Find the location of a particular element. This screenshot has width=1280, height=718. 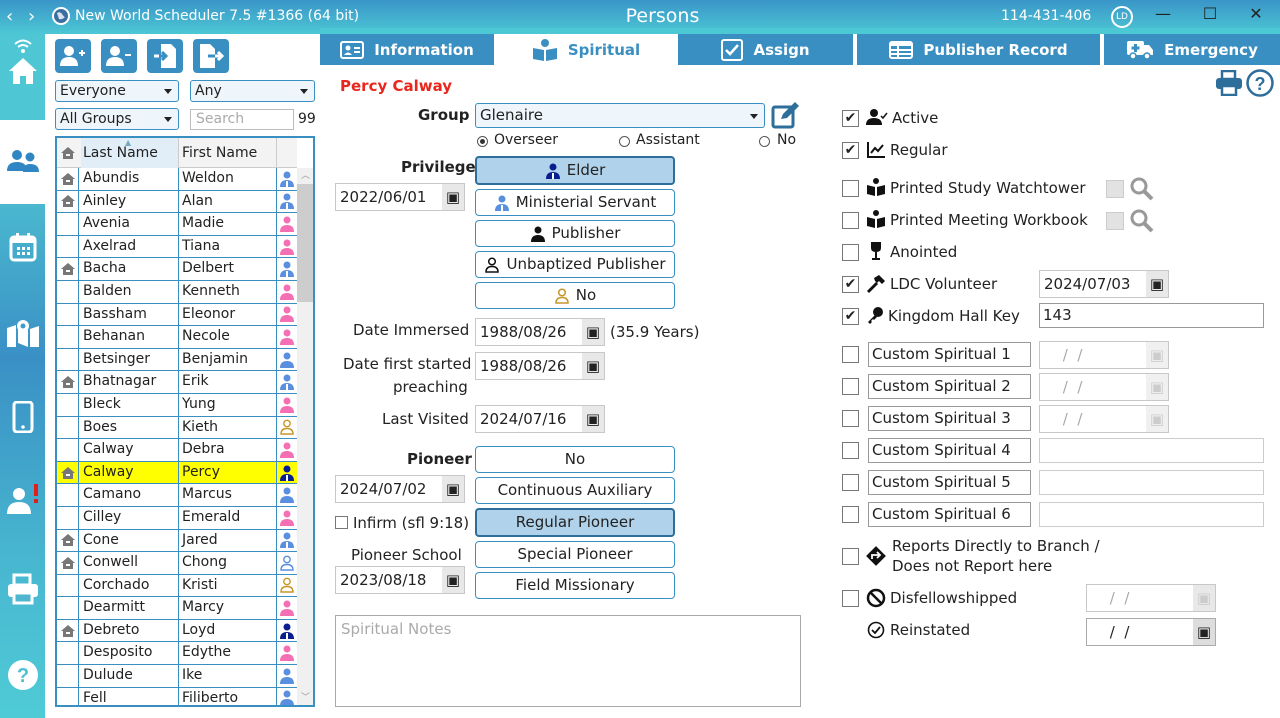

group-select: Glenaire is located at coordinates (620, 115).